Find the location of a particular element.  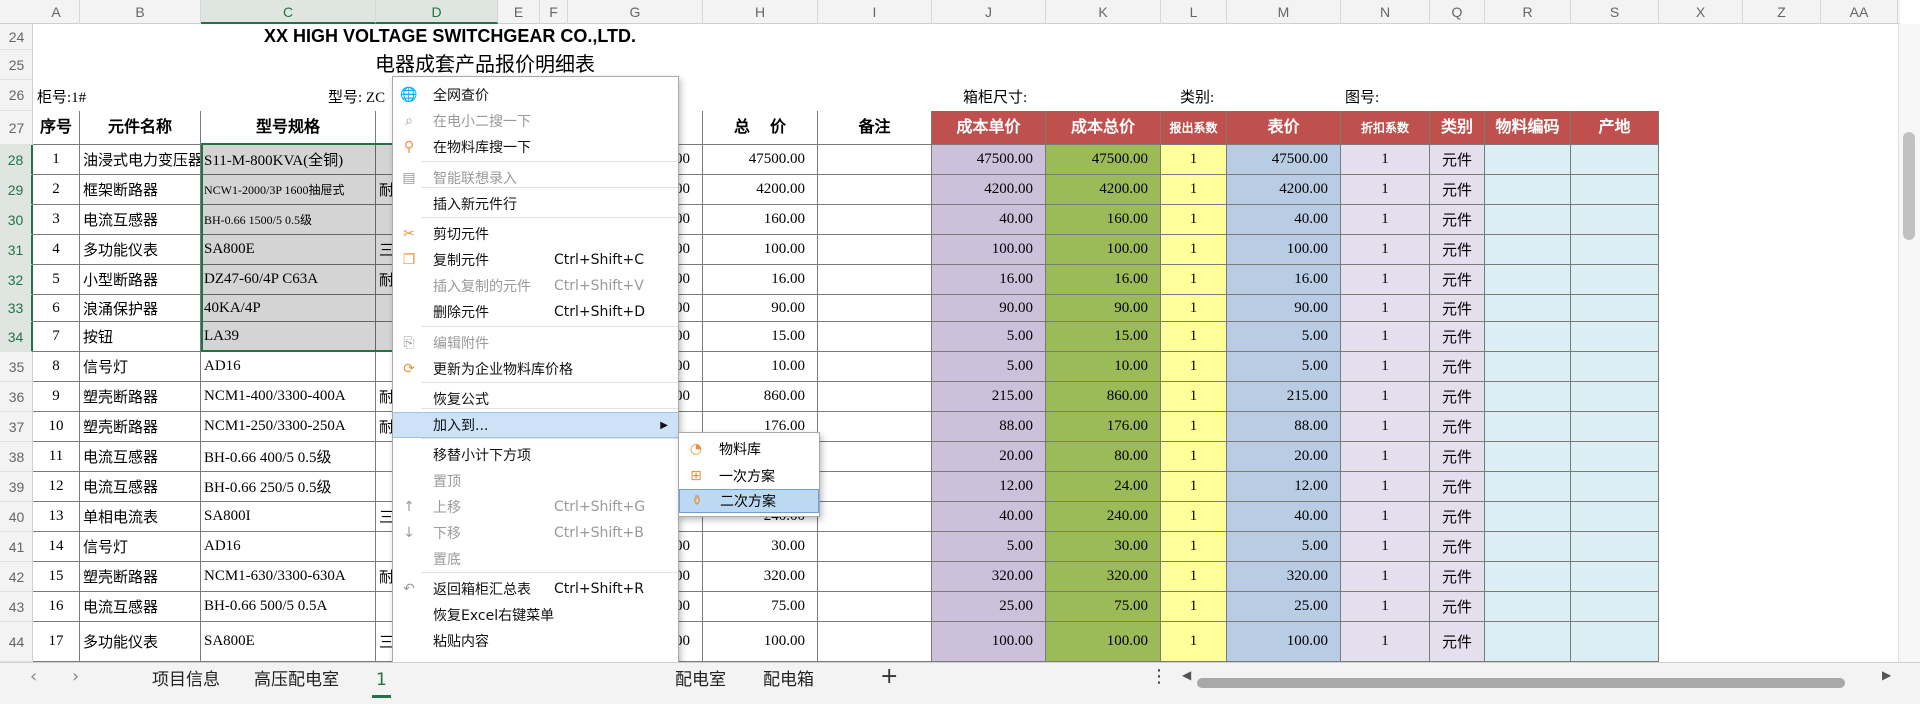

column-header-k: K is located at coordinates (1103, 12).